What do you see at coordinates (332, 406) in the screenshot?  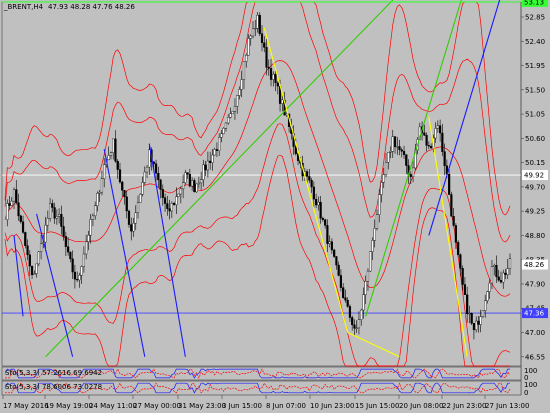 I see `time-tick-label: 10 Jun 23:00` at bounding box center [332, 406].